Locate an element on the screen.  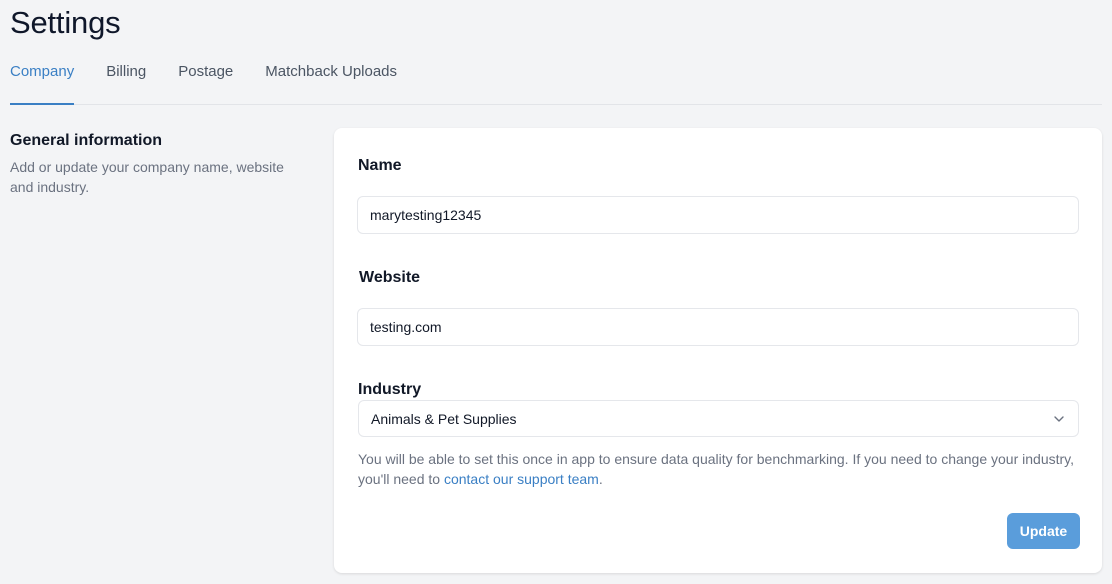
name-input is located at coordinates (718, 215).